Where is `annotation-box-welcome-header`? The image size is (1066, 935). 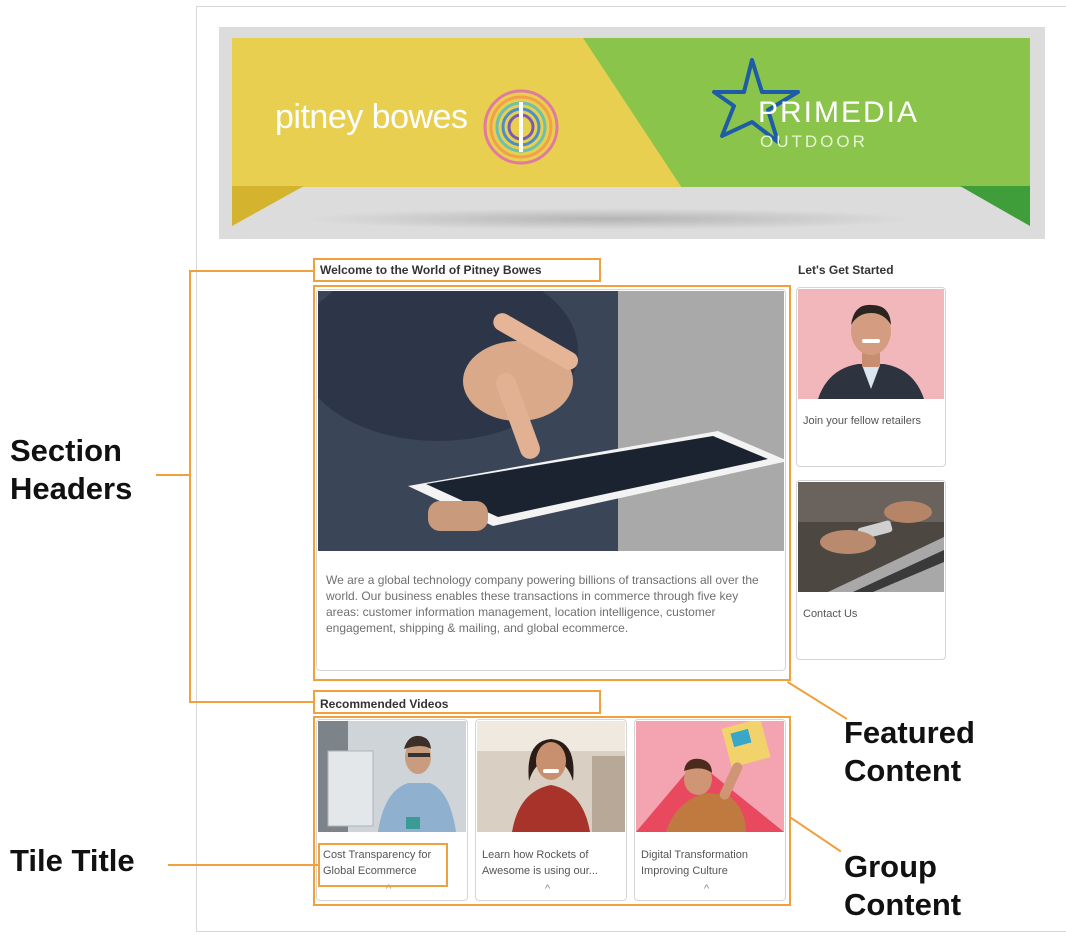 annotation-box-welcome-header is located at coordinates (457, 270).